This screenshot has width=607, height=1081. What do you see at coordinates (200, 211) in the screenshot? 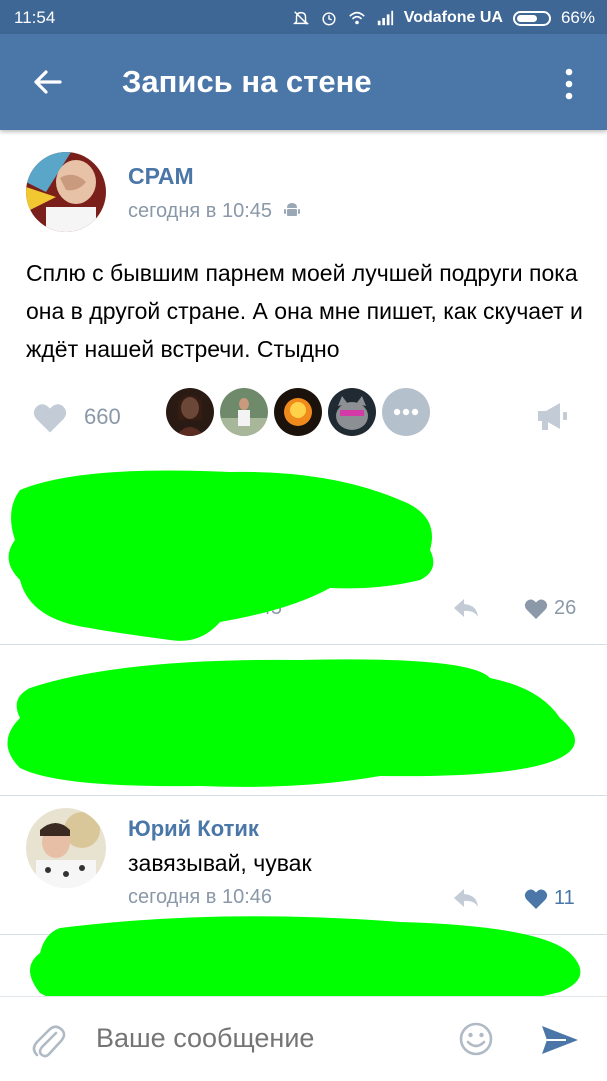
I see `post-time-text: сегодня в 10:45` at bounding box center [200, 211].